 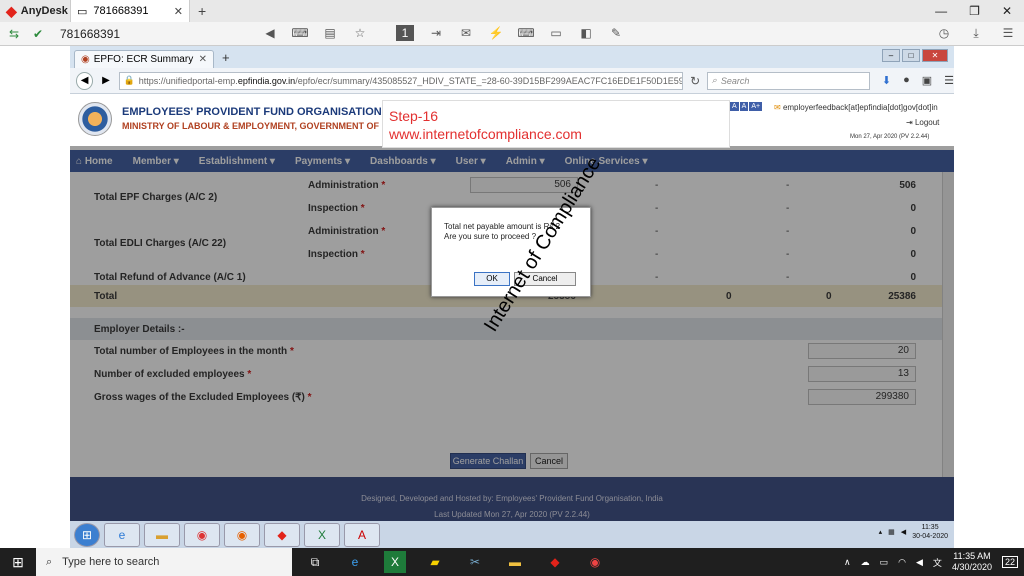 I want to click on language-icon: 文, so click(x=937, y=562).